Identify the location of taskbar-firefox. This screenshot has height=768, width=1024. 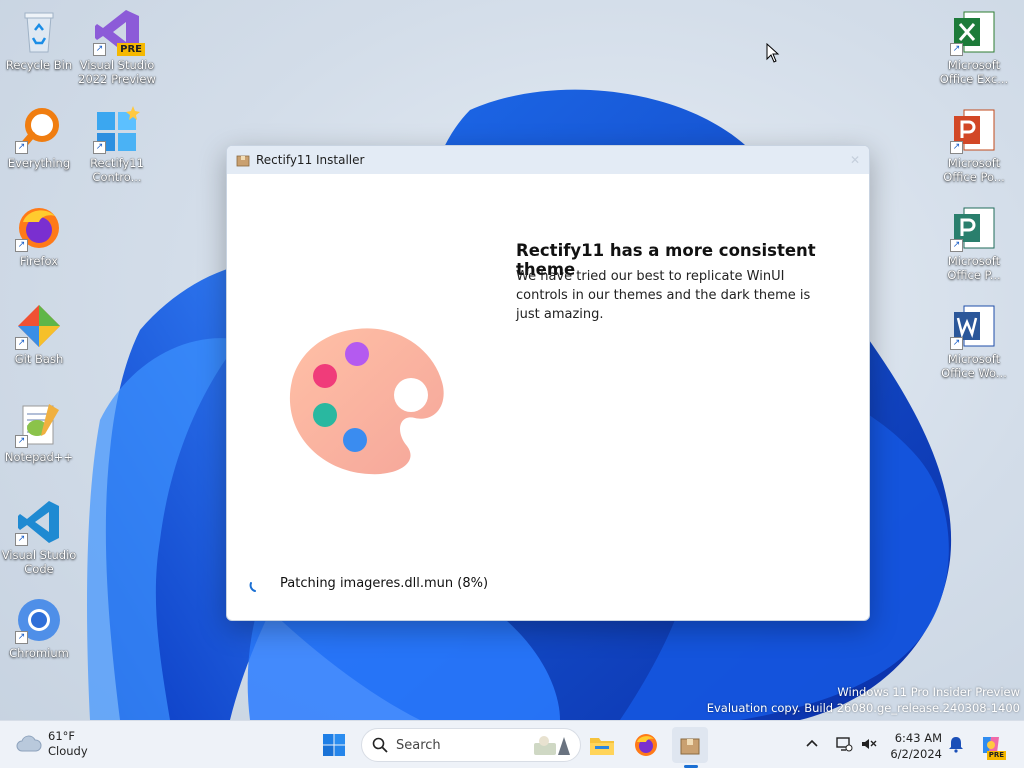
(646, 745).